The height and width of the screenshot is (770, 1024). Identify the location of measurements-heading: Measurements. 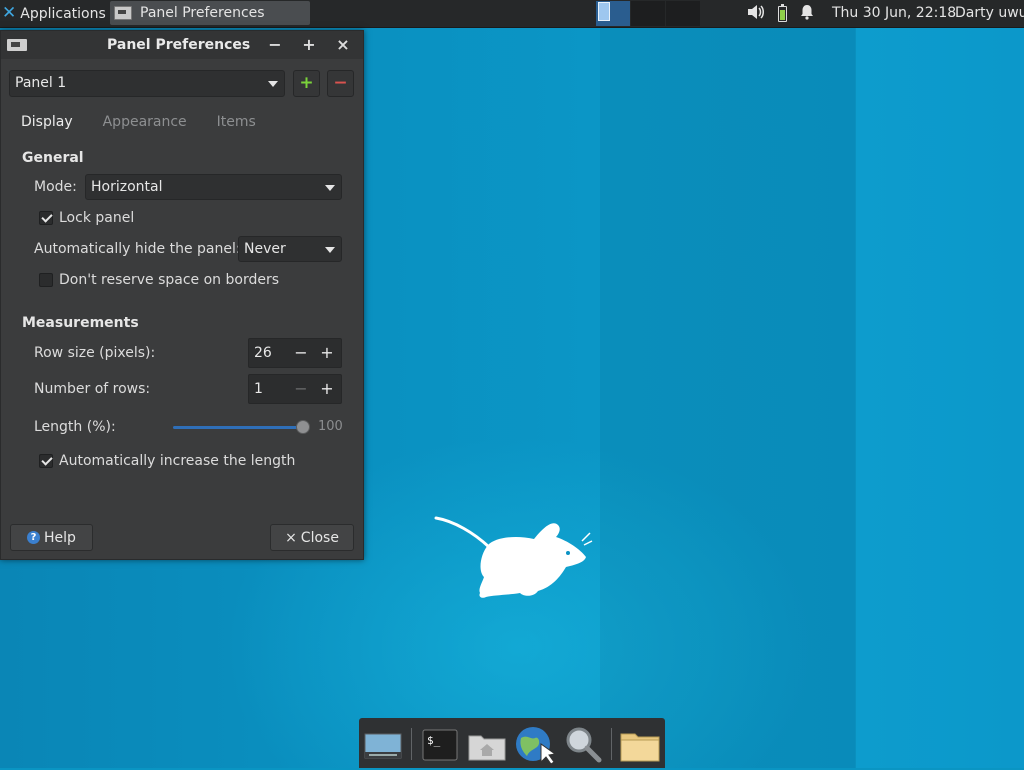
(80, 323).